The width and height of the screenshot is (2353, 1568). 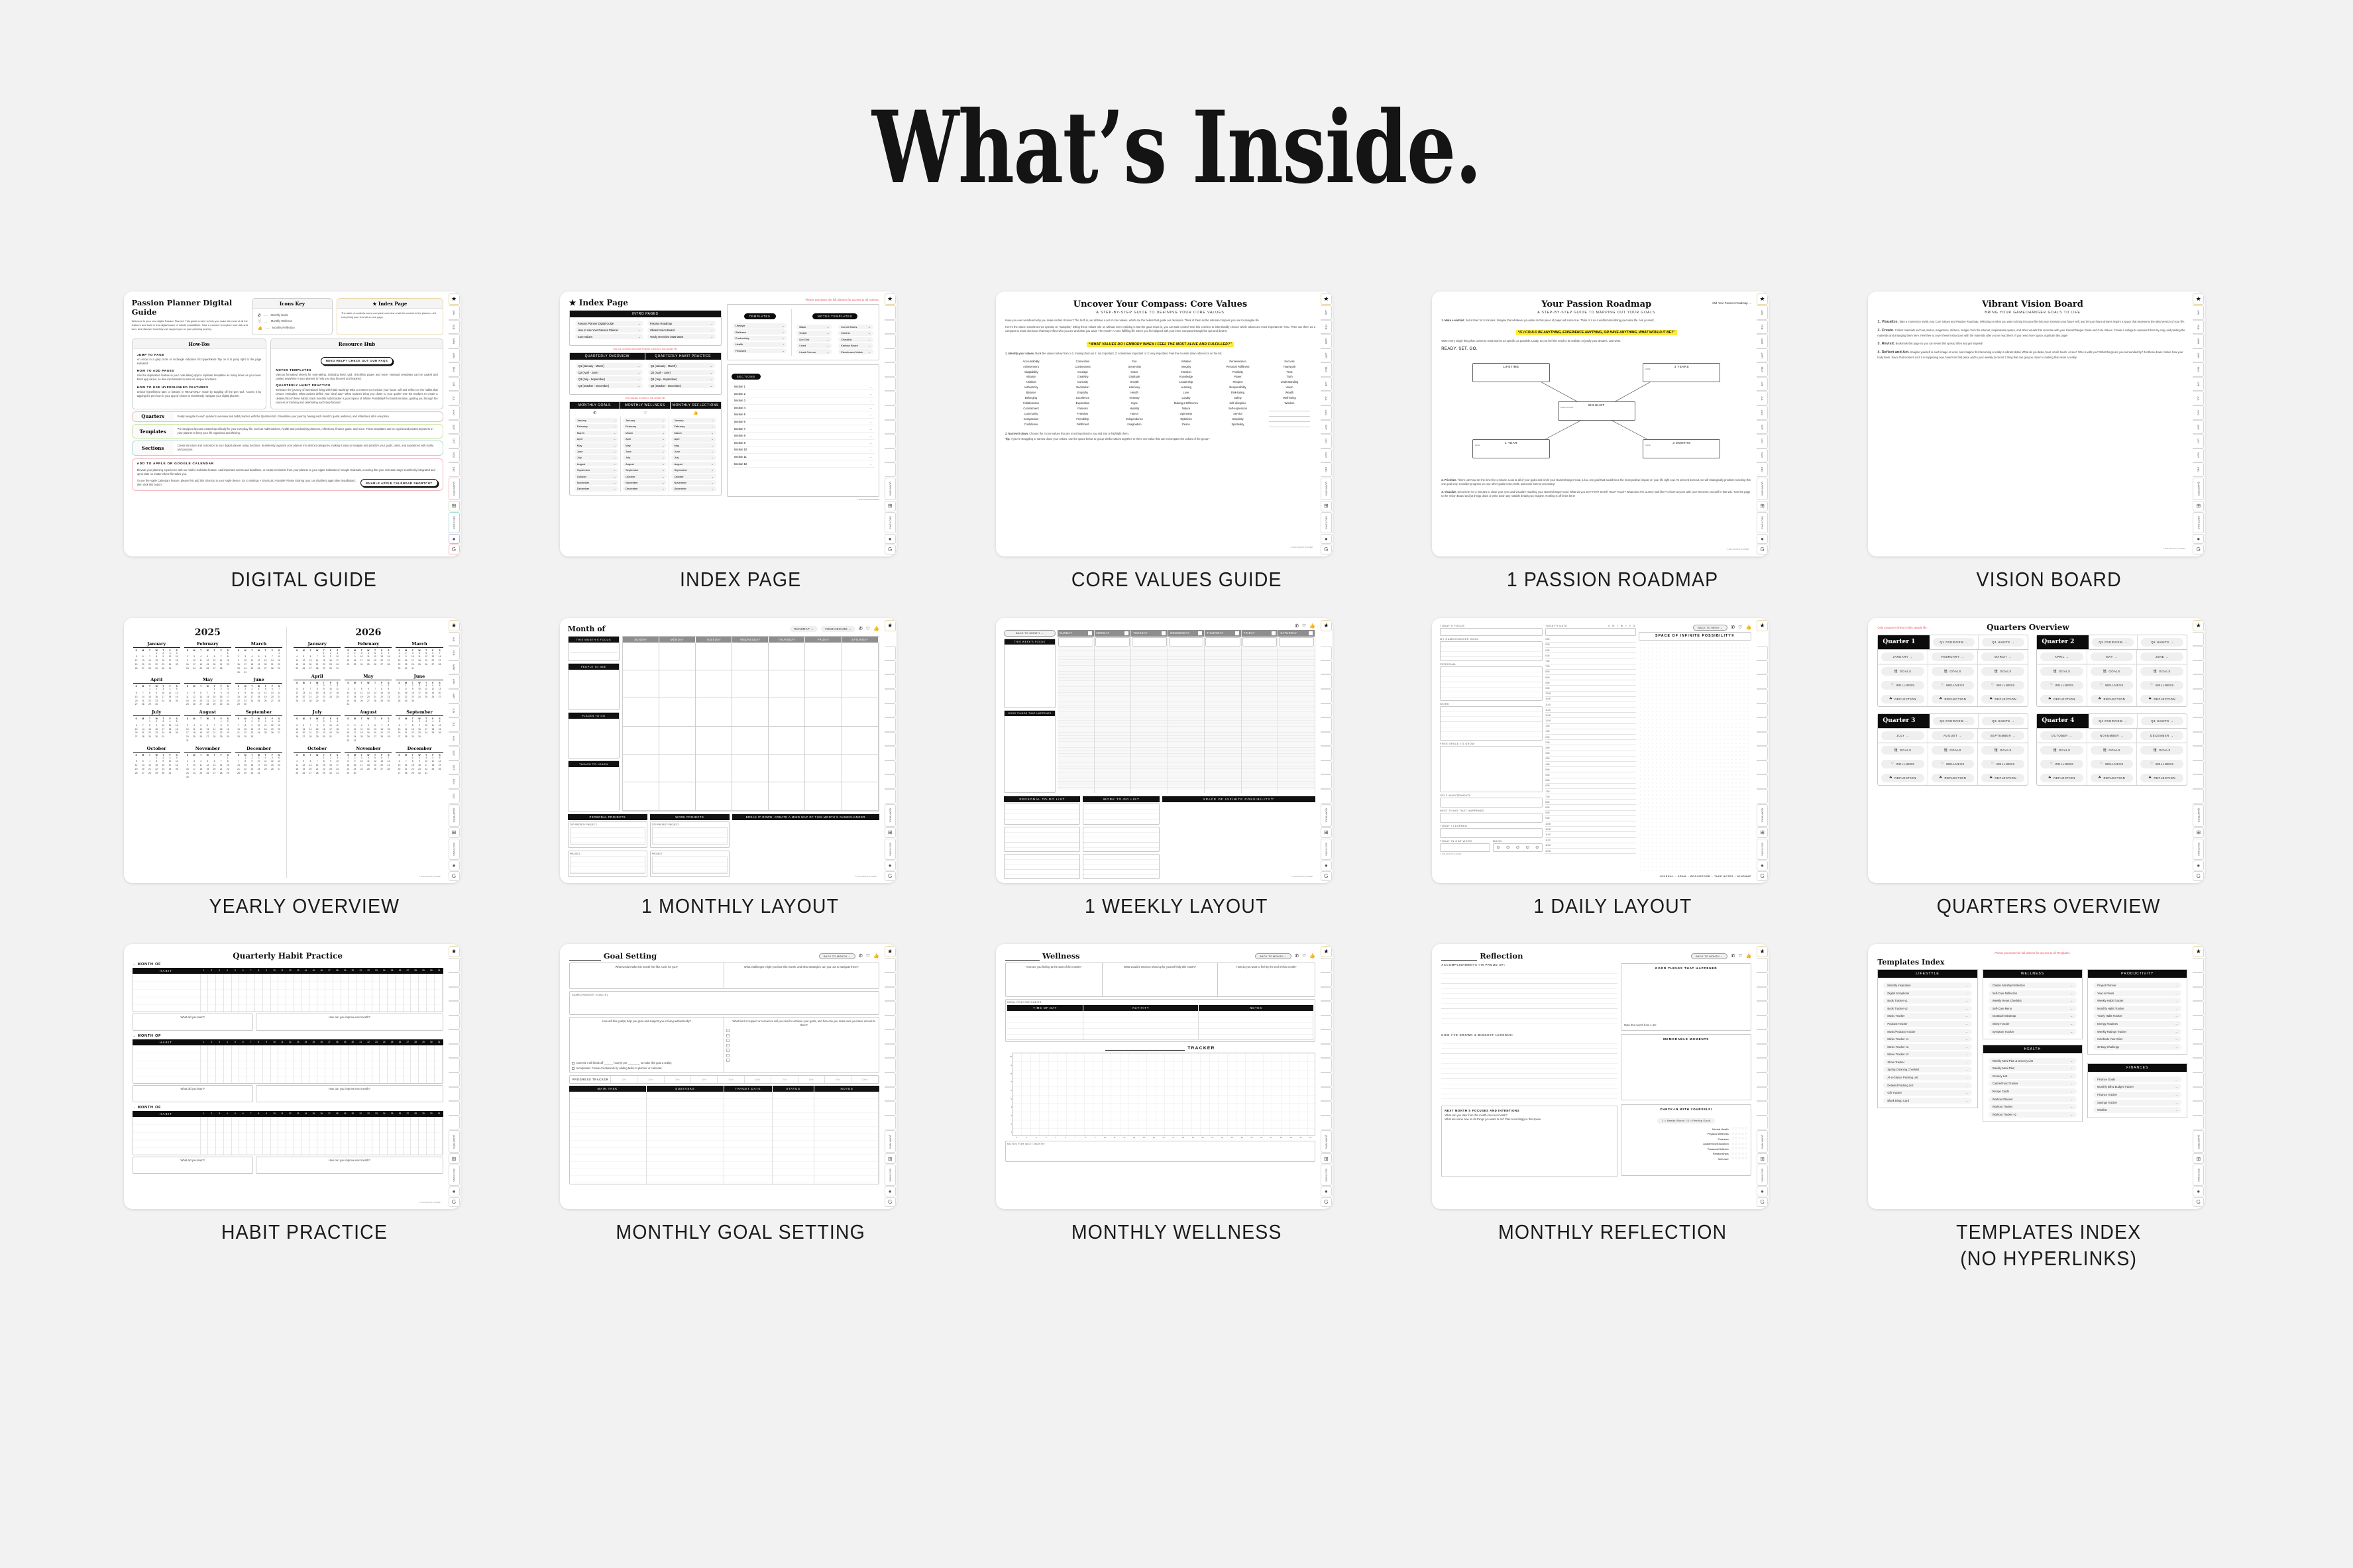 I want to click on qo-pill-wellness-3-1: ♡ WELLNESS, so click(x=2112, y=763).